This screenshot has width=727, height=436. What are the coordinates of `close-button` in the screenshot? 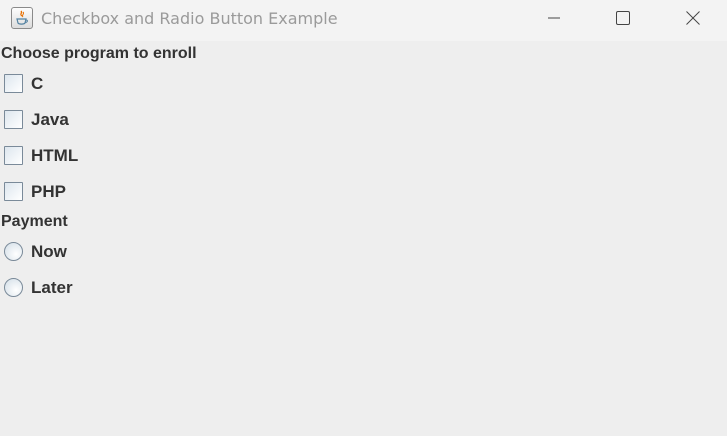 It's located at (693, 18).